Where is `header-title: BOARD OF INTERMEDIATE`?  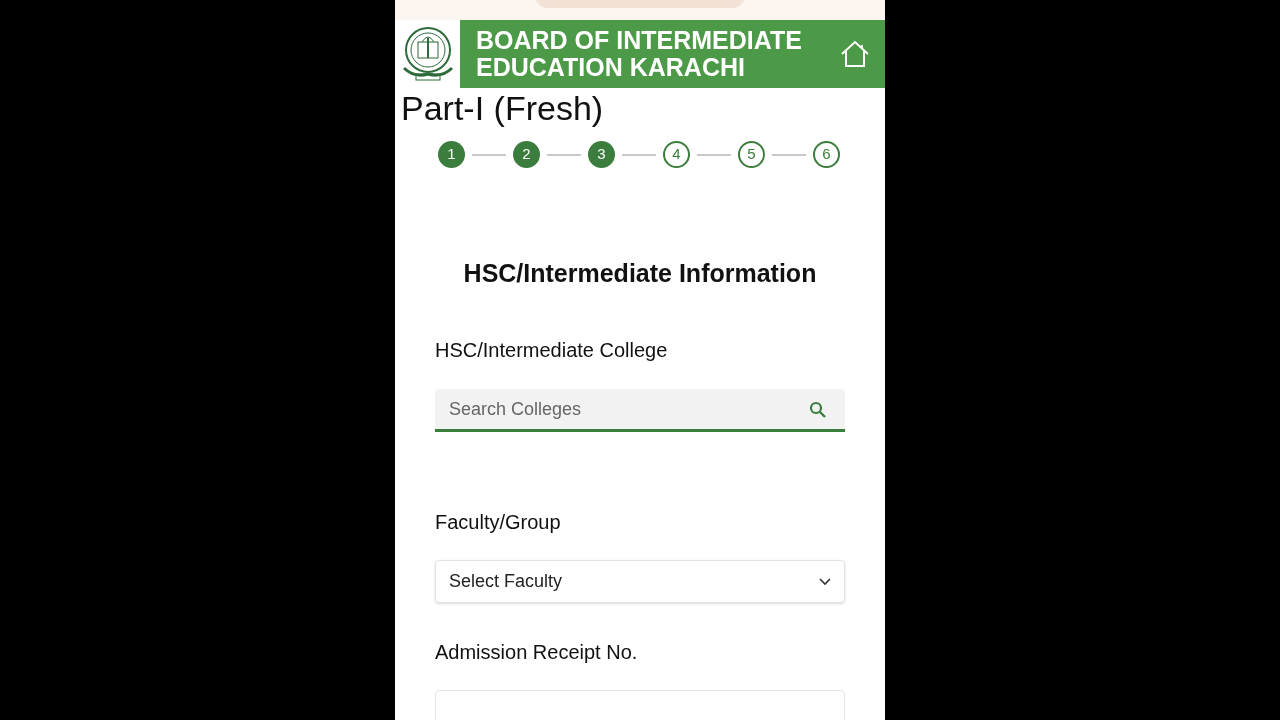
header-title: BOARD OF INTERMEDIATE is located at coordinates (639, 40).